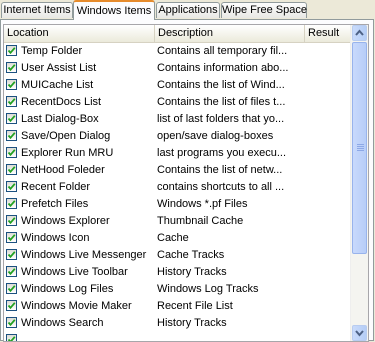  I want to click on table-row: Windows Live Messenger Cache Tracks, so click(178, 255).